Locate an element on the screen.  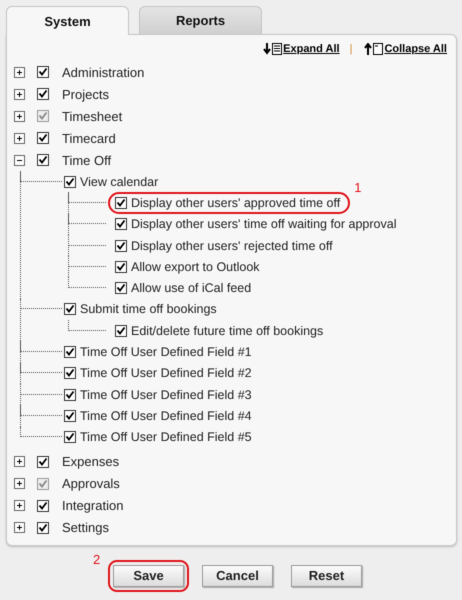
tree-item-label: Edit/delete future time off bookings is located at coordinates (227, 331).